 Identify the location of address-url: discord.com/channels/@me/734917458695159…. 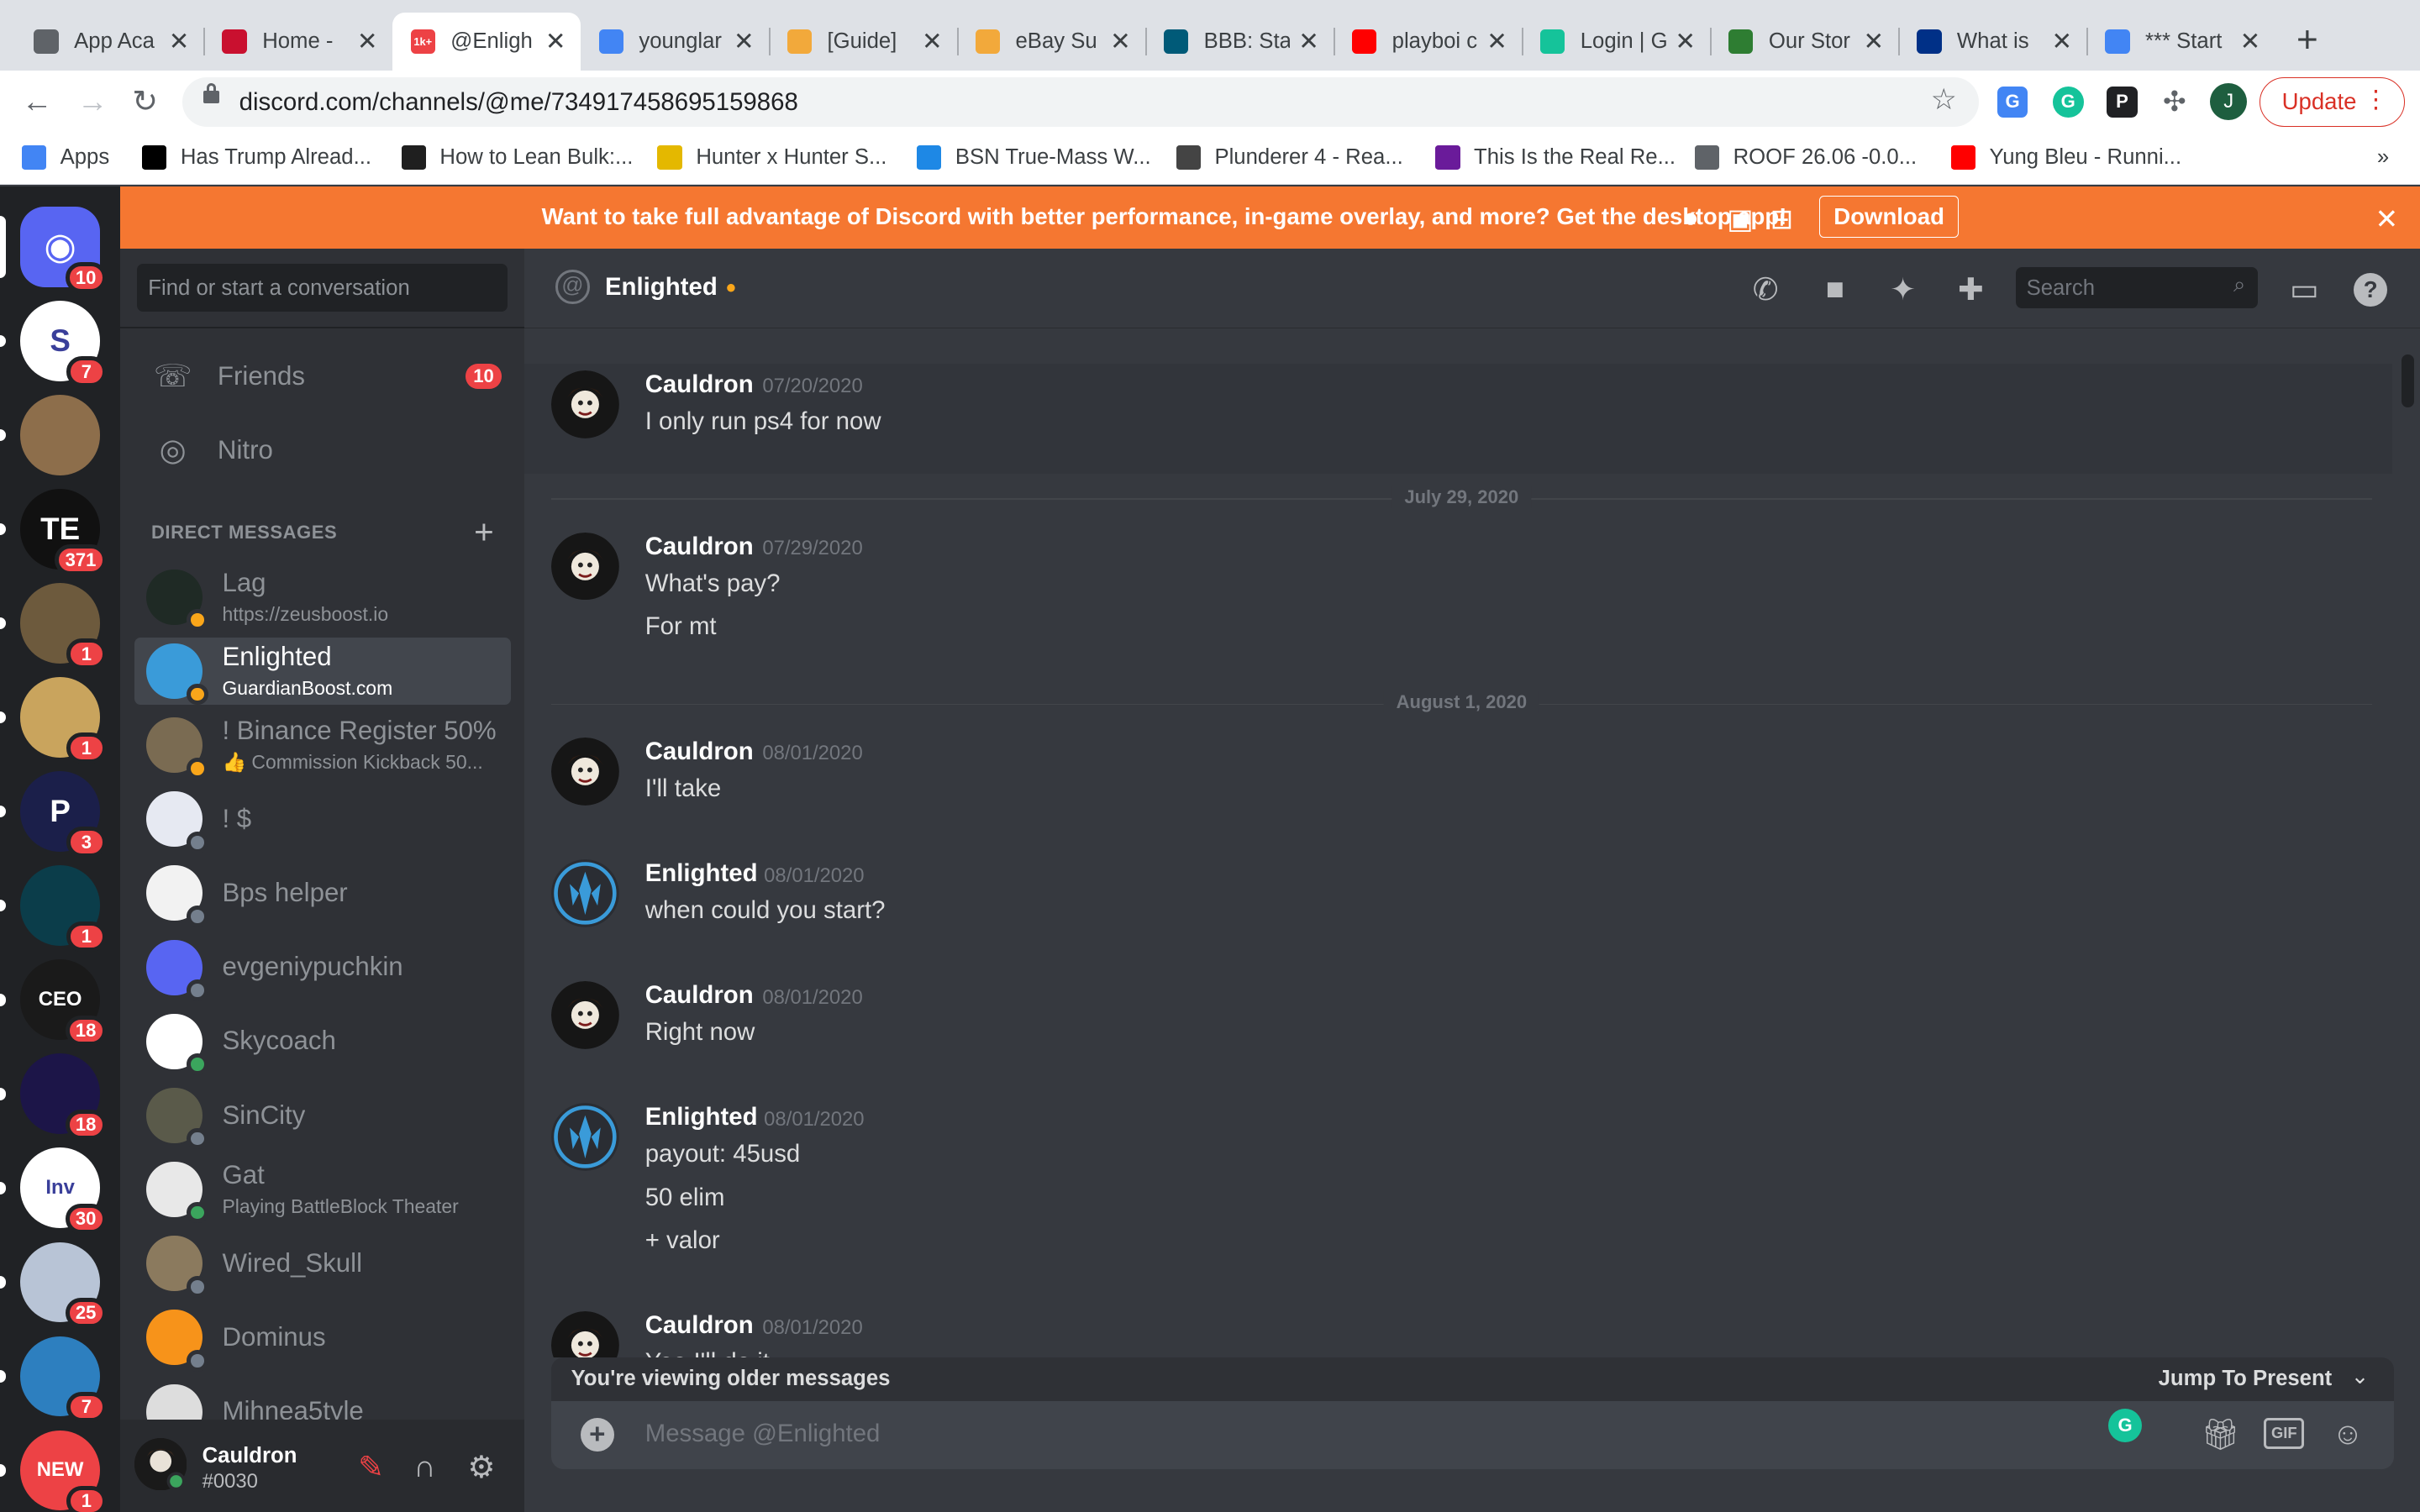
(518, 102).